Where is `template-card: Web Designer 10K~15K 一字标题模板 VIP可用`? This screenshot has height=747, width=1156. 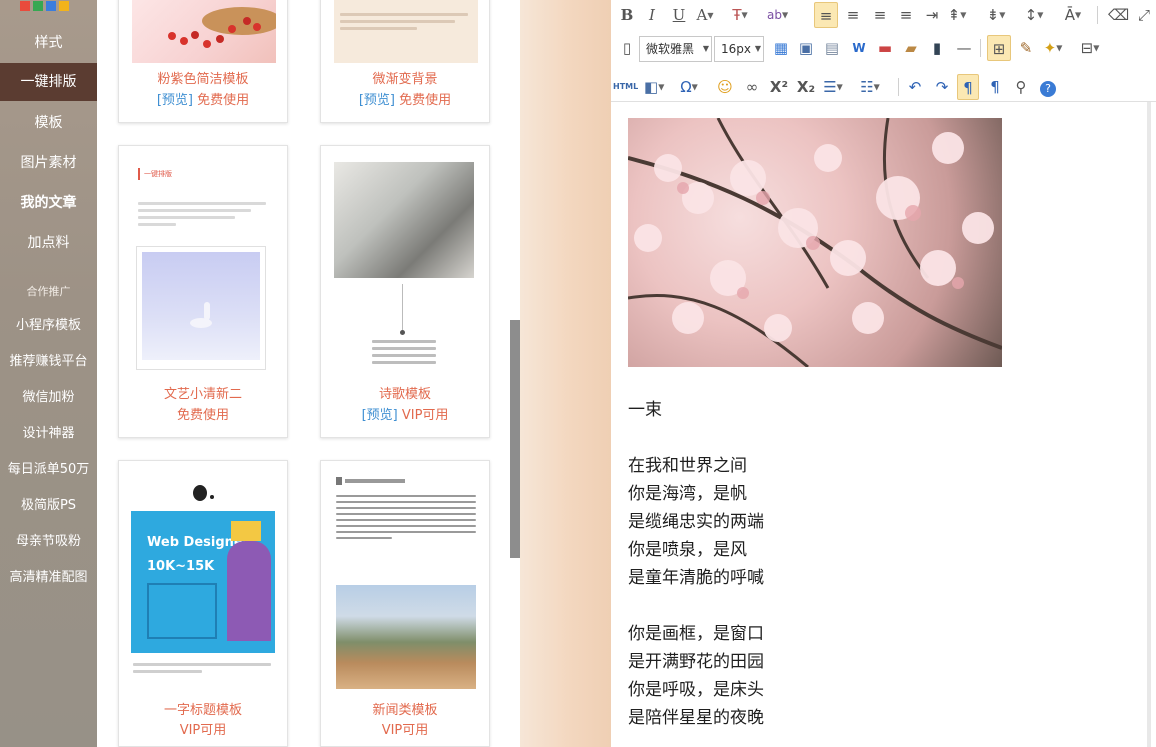
template-card: Web Designer 10K~15K 一字标题模板 VIP可用 is located at coordinates (203, 603).